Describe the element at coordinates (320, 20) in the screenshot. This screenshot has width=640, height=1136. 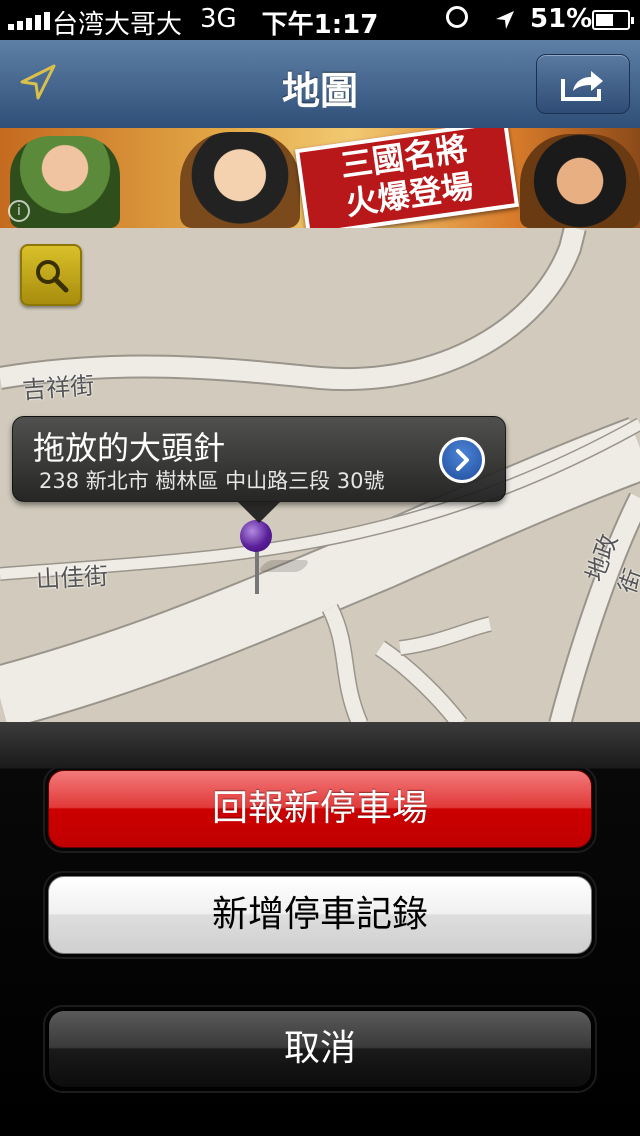
I see `status-bar: 台湾大哥大 3G 下午1:17 51%` at that location.